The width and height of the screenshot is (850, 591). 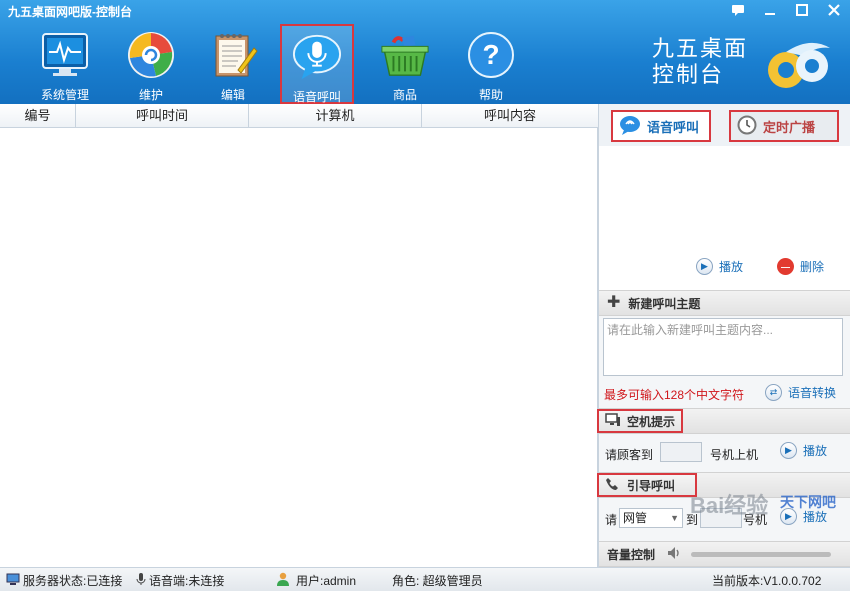 I want to click on role-text: 角色: 超级管理员, so click(x=437, y=581).